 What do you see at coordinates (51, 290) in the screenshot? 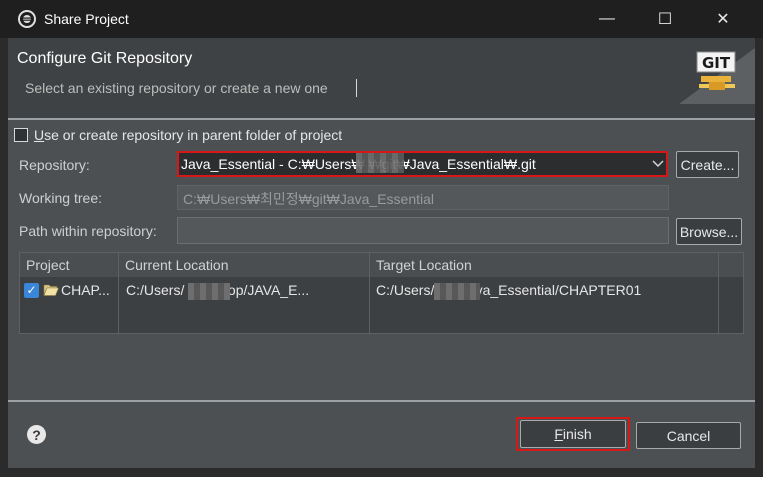
I see `open-folder-icon` at bounding box center [51, 290].